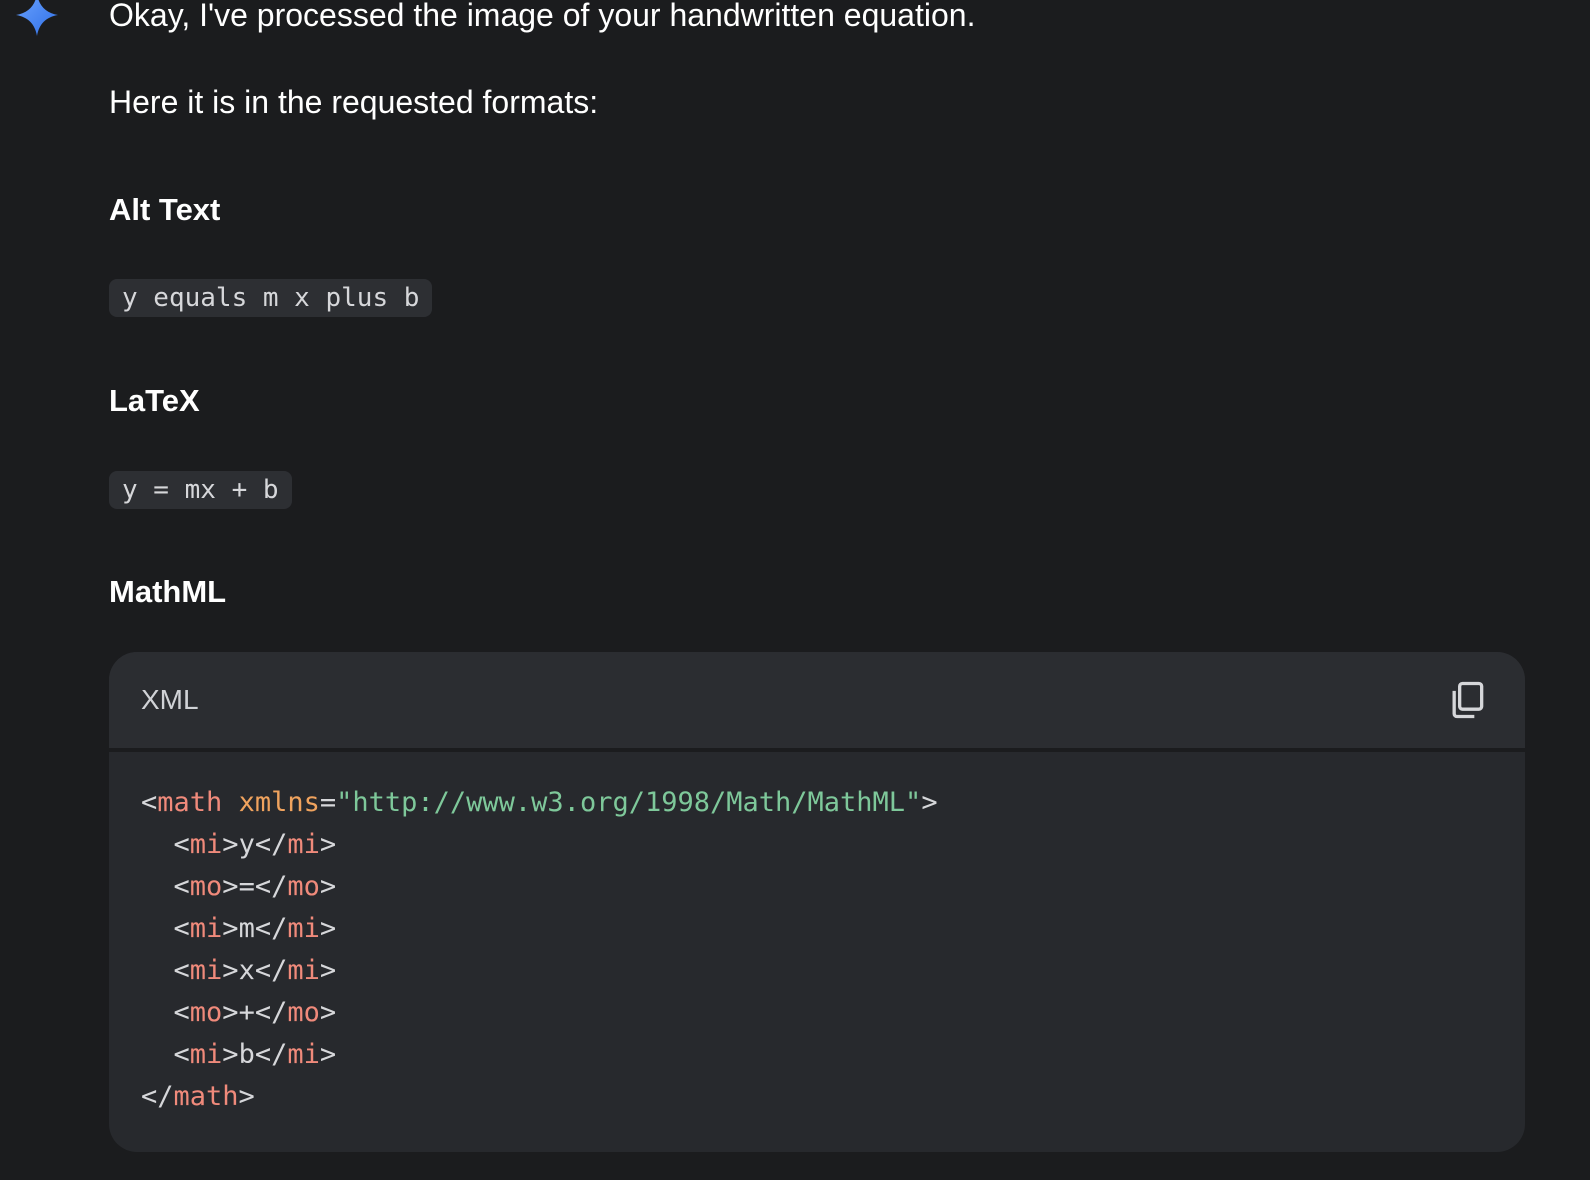 The width and height of the screenshot is (1590, 1180). What do you see at coordinates (354, 102) in the screenshot?
I see `response-formats-text: Here it is in the requested formats:` at bounding box center [354, 102].